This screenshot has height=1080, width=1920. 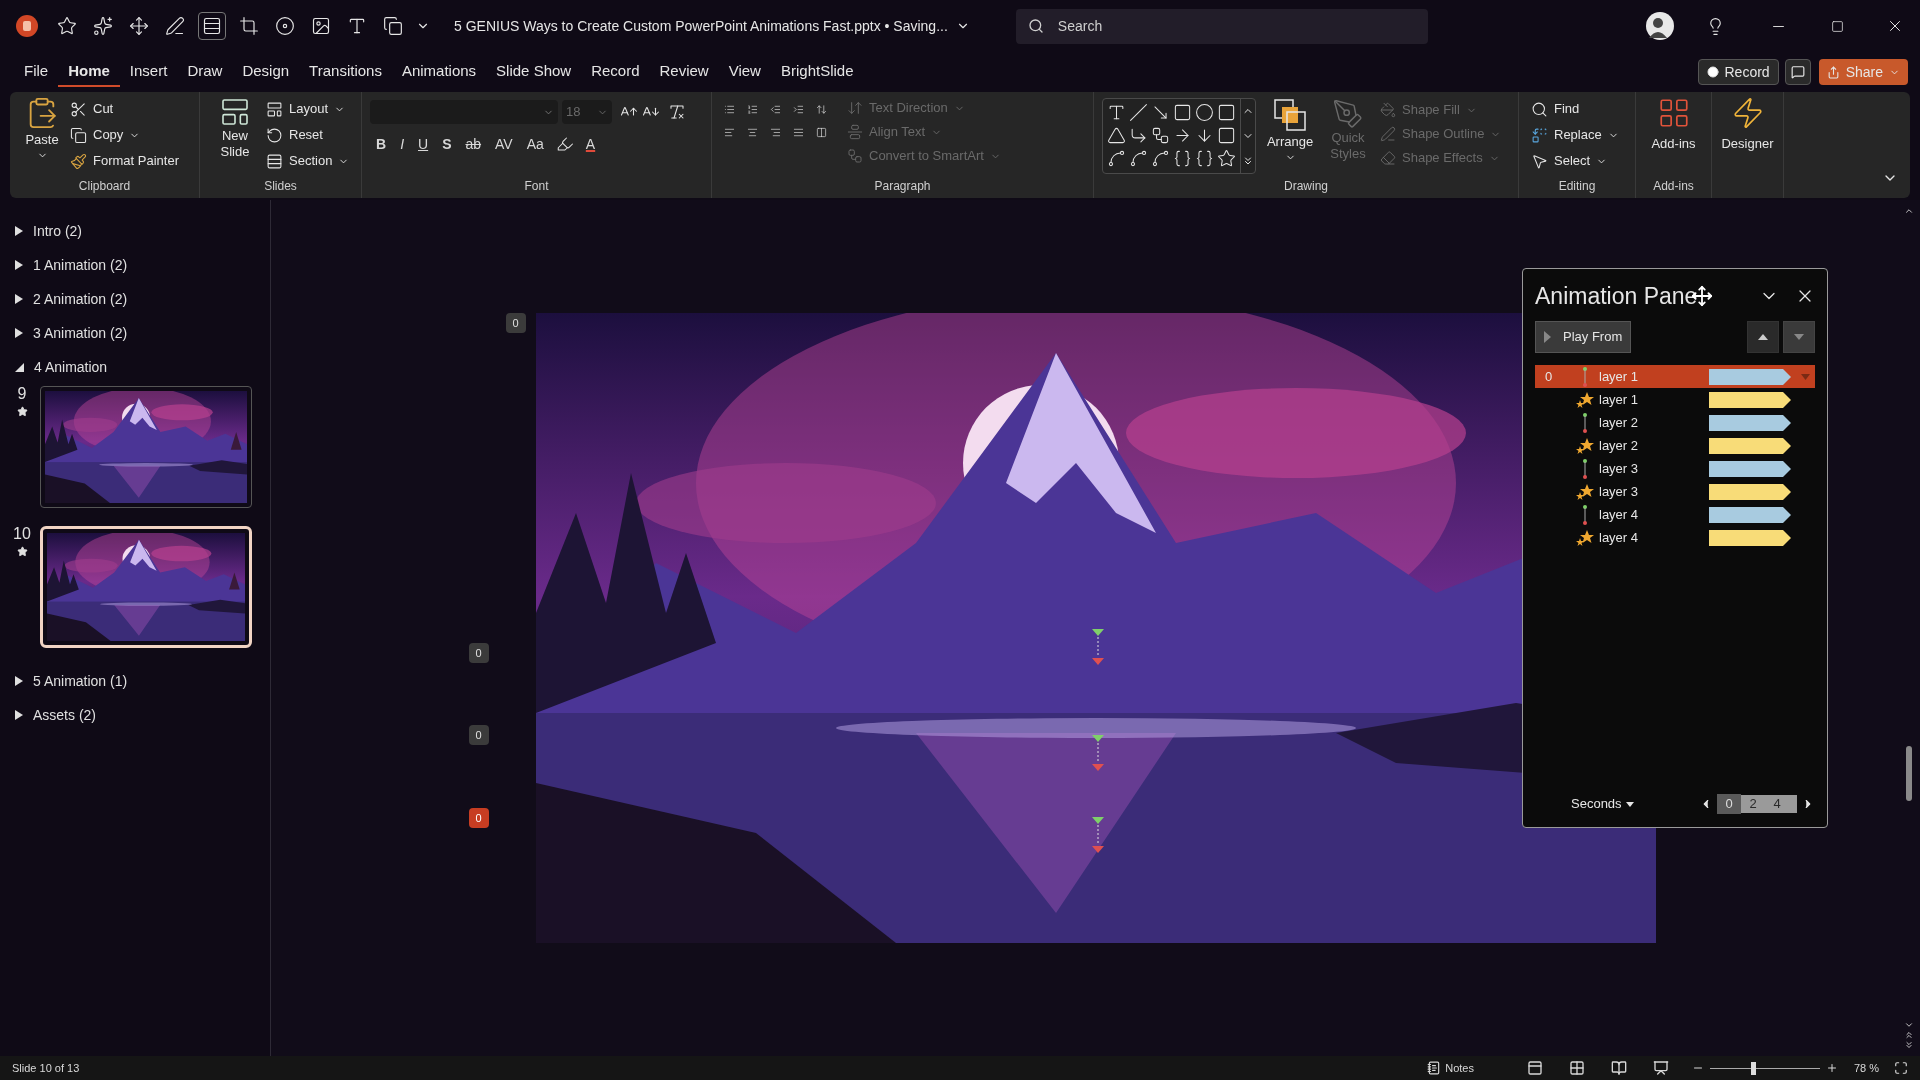 What do you see at coordinates (1909, 628) in the screenshot?
I see `scrollbar` at bounding box center [1909, 628].